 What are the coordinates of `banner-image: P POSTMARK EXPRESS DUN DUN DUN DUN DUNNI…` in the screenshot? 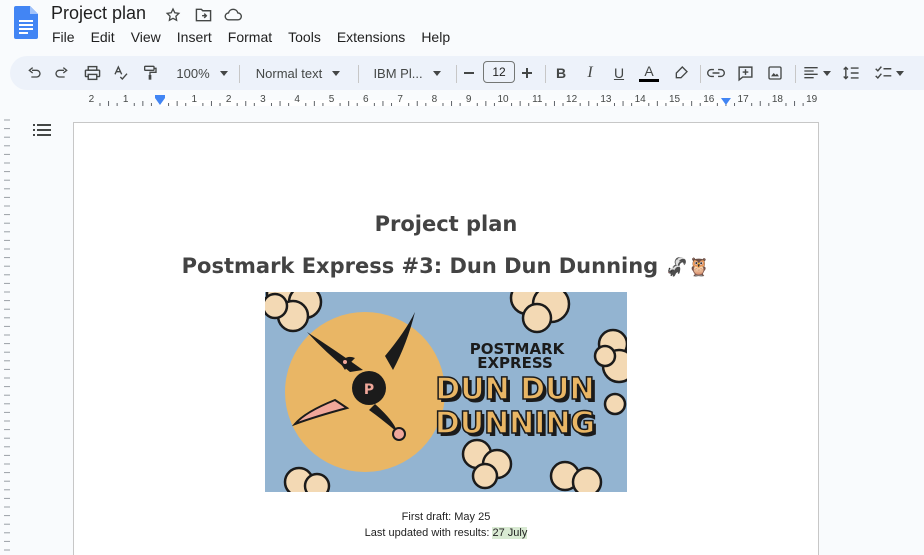 It's located at (446, 392).